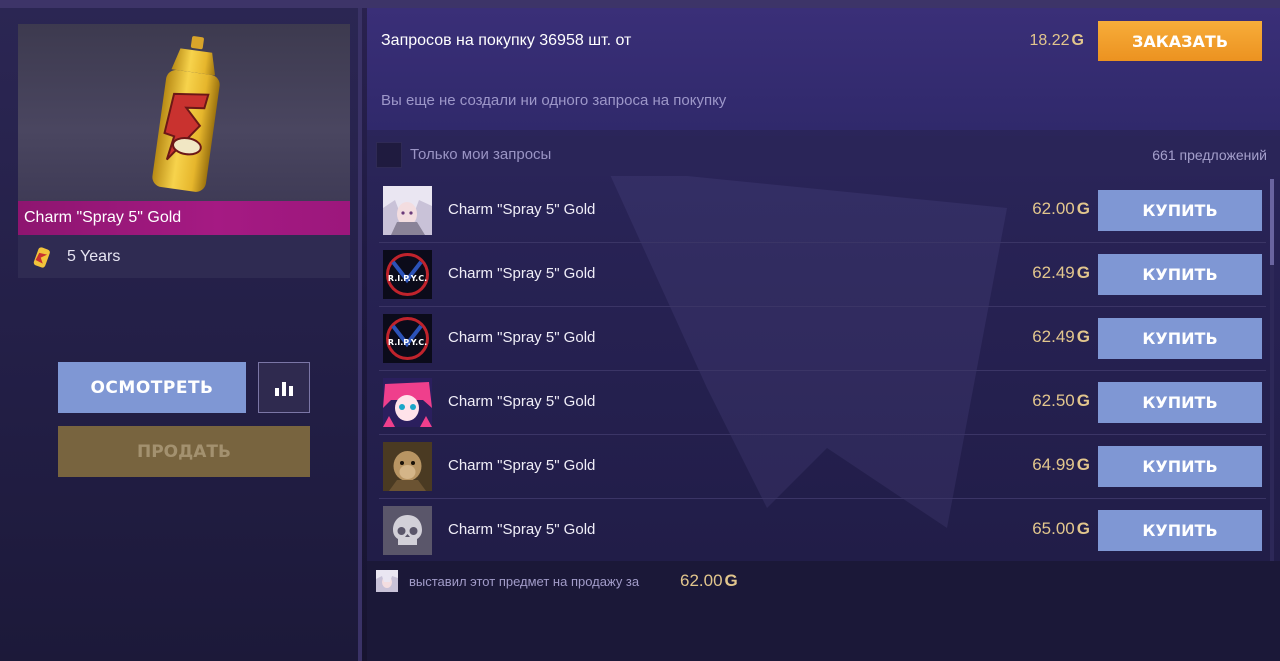  I want to click on offer-price: 64.99 G, so click(1061, 465).